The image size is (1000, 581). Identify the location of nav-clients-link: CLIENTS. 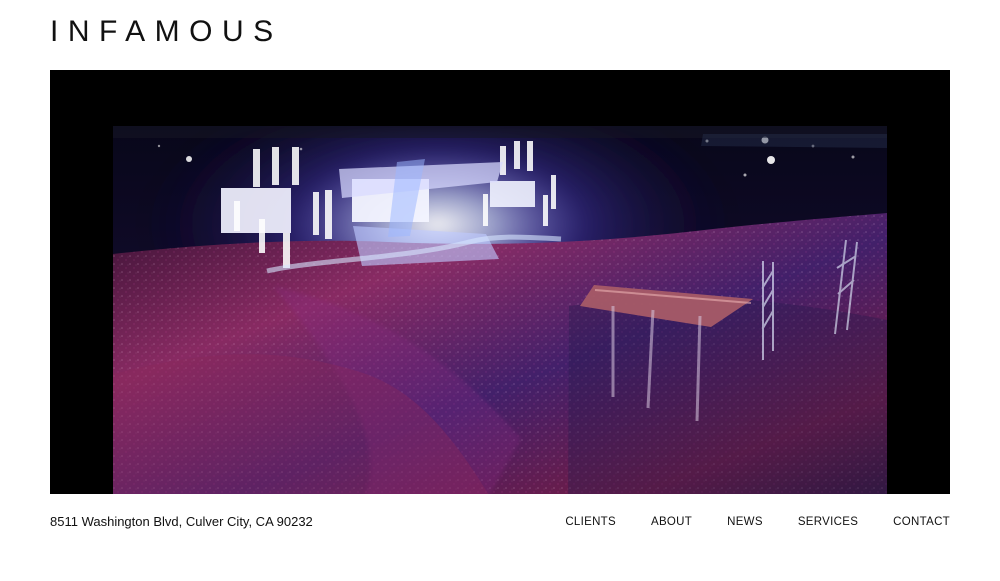
(590, 522).